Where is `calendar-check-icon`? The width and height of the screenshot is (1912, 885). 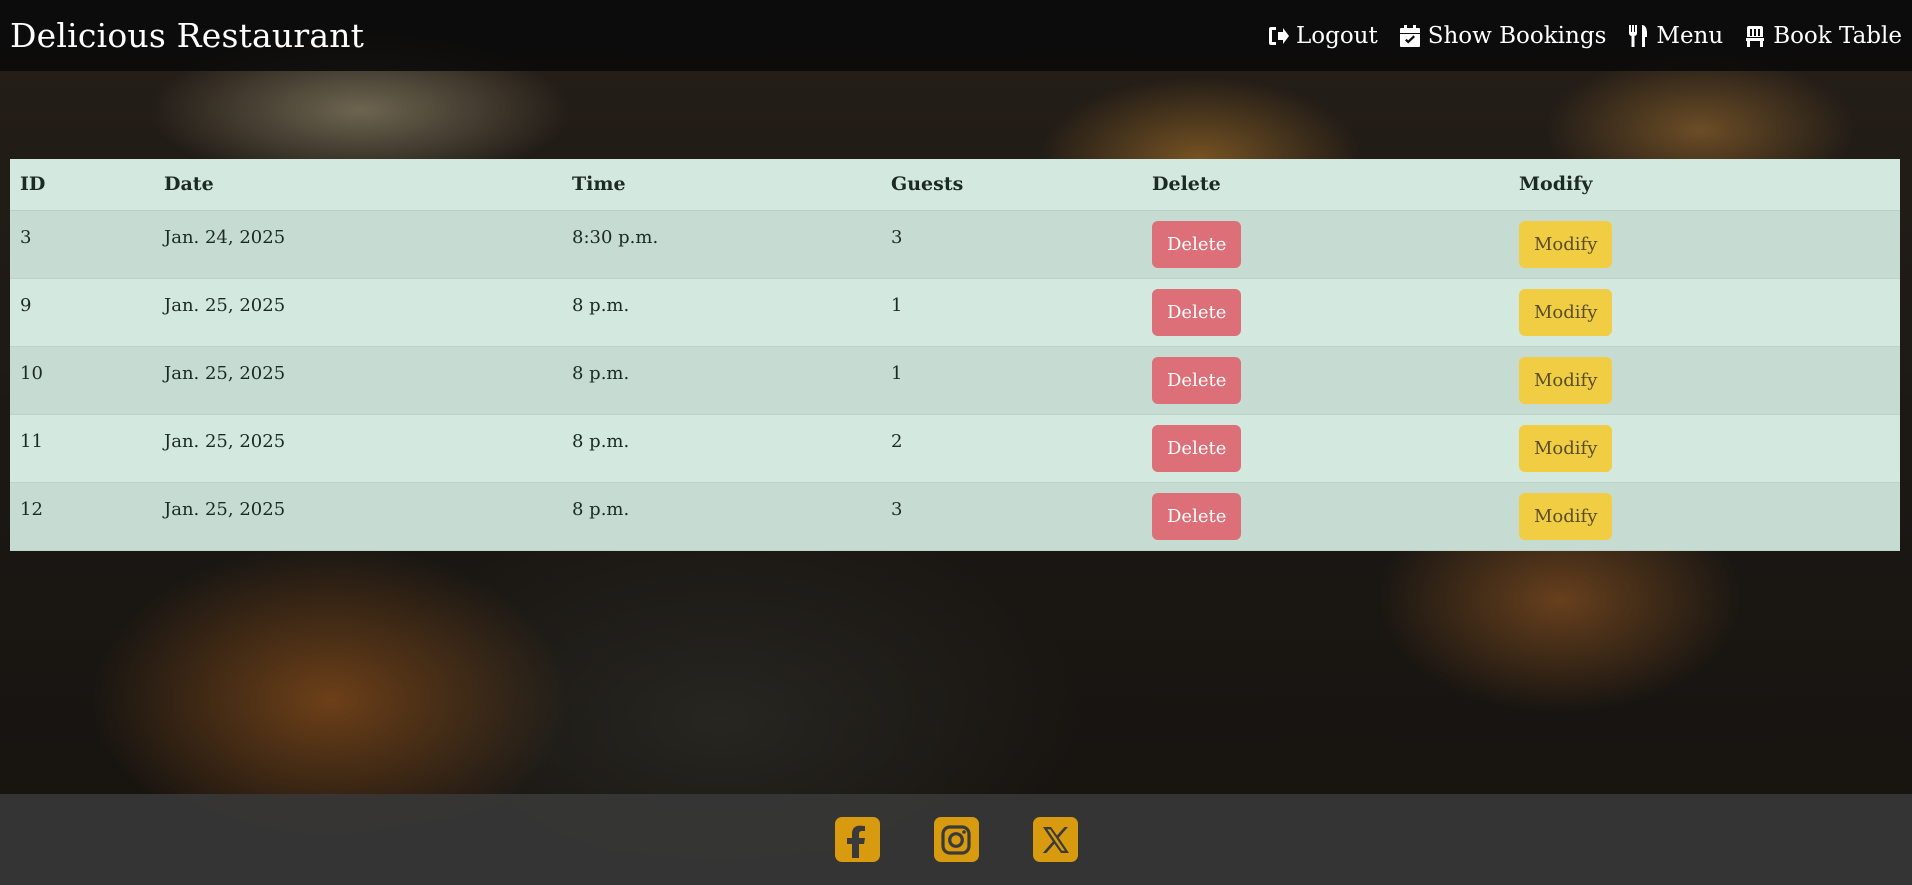
calendar-check-icon is located at coordinates (1409, 35).